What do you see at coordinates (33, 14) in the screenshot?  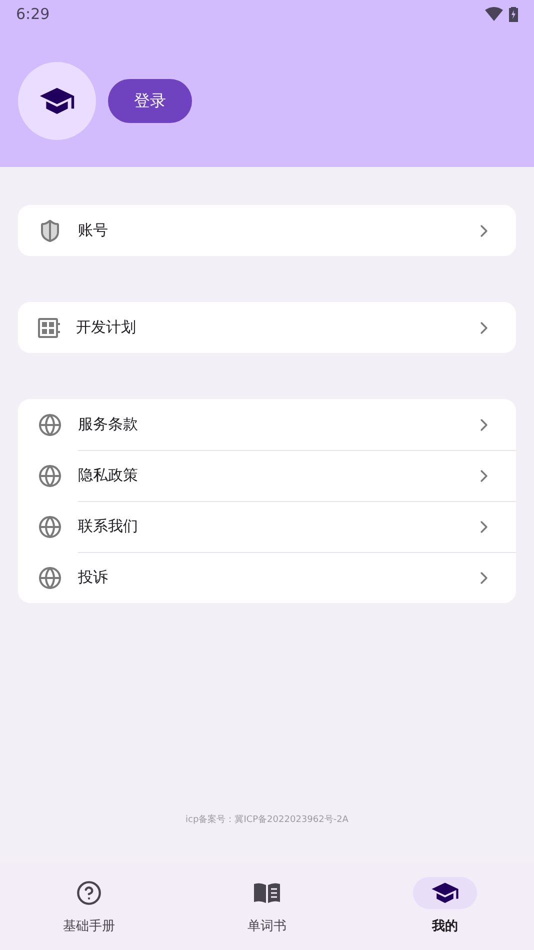 I see `status-time: 6:29` at bounding box center [33, 14].